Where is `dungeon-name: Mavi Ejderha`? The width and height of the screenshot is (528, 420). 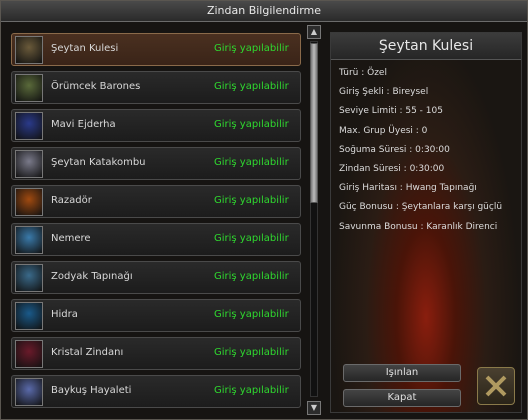 dungeon-name: Mavi Ejderha is located at coordinates (83, 124).